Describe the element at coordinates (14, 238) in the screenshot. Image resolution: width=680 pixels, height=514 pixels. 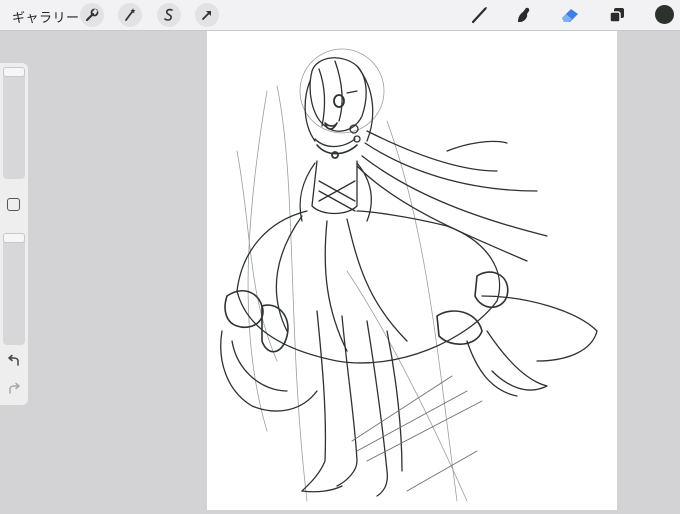
I see `opacity-slider-thumb` at that location.